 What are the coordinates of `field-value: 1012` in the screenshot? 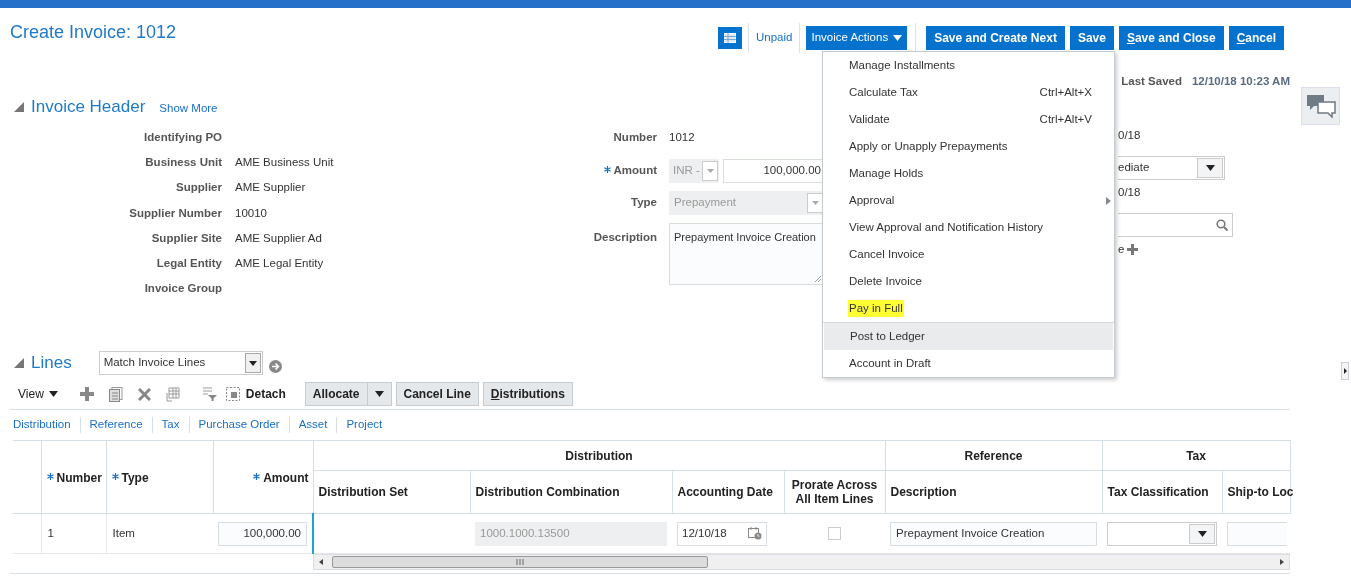 It's located at (682, 138).